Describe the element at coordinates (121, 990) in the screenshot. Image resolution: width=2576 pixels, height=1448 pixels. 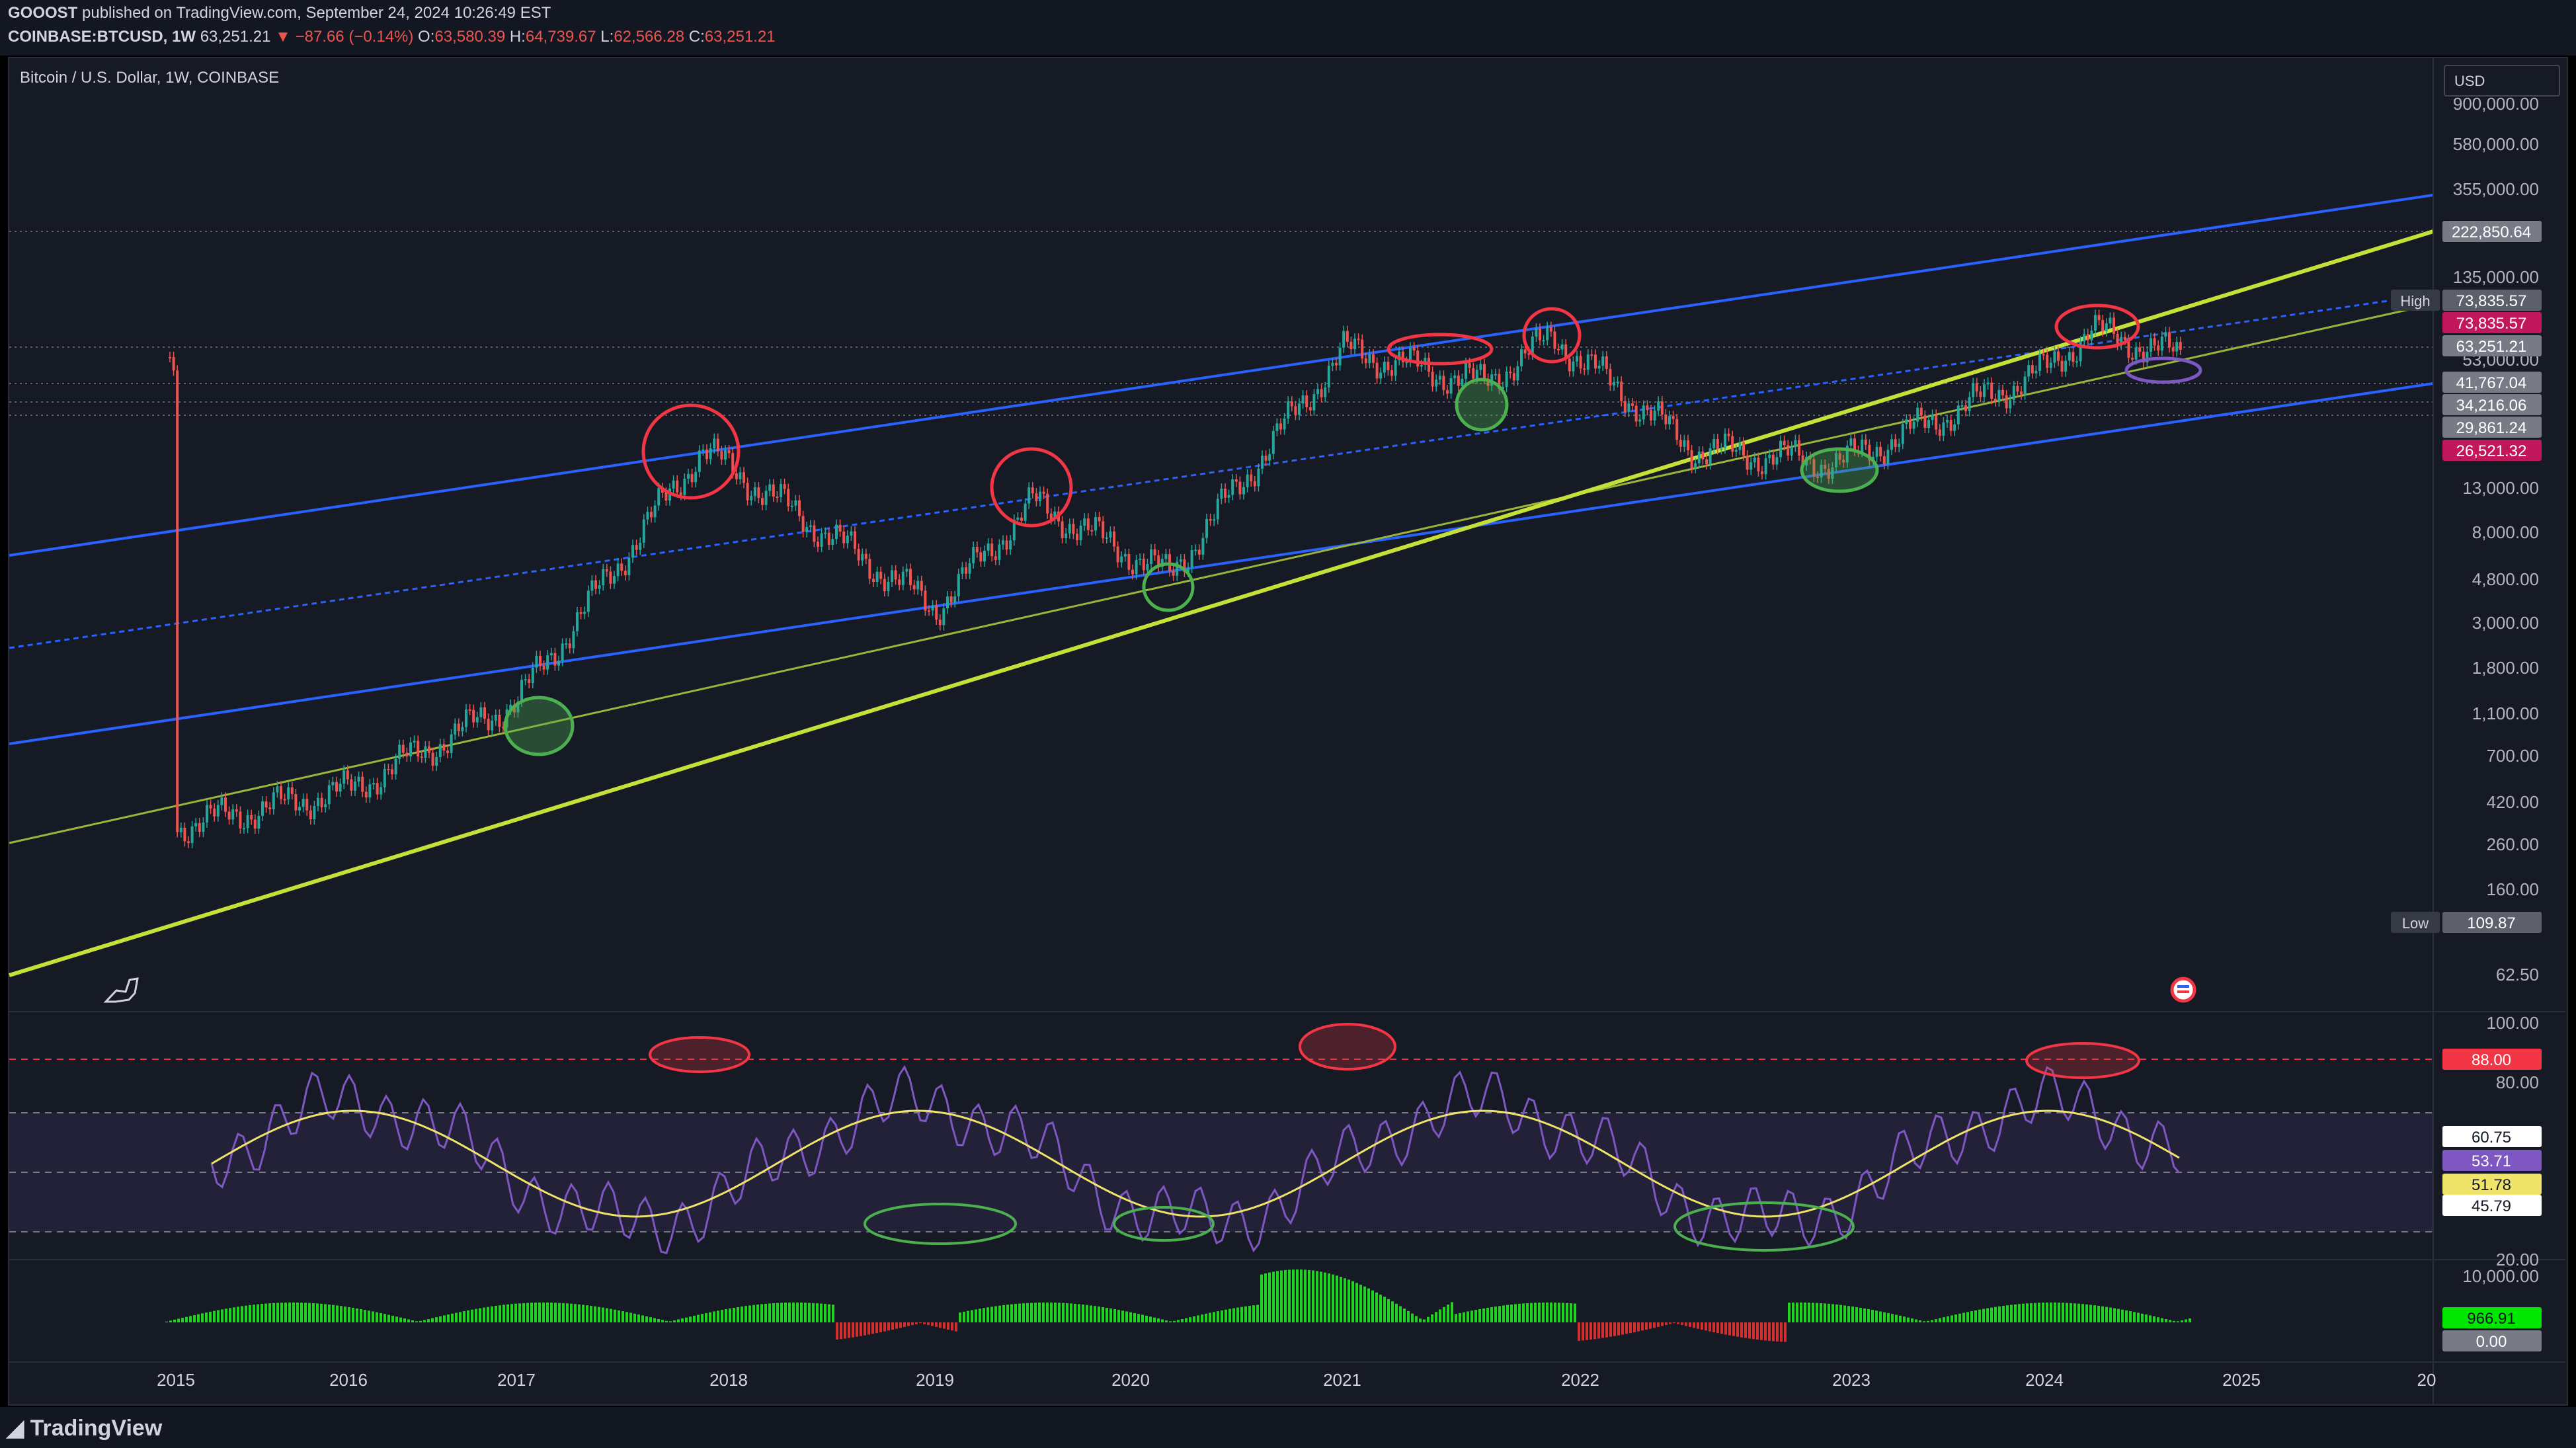
I see `replay-dino-icon` at that location.